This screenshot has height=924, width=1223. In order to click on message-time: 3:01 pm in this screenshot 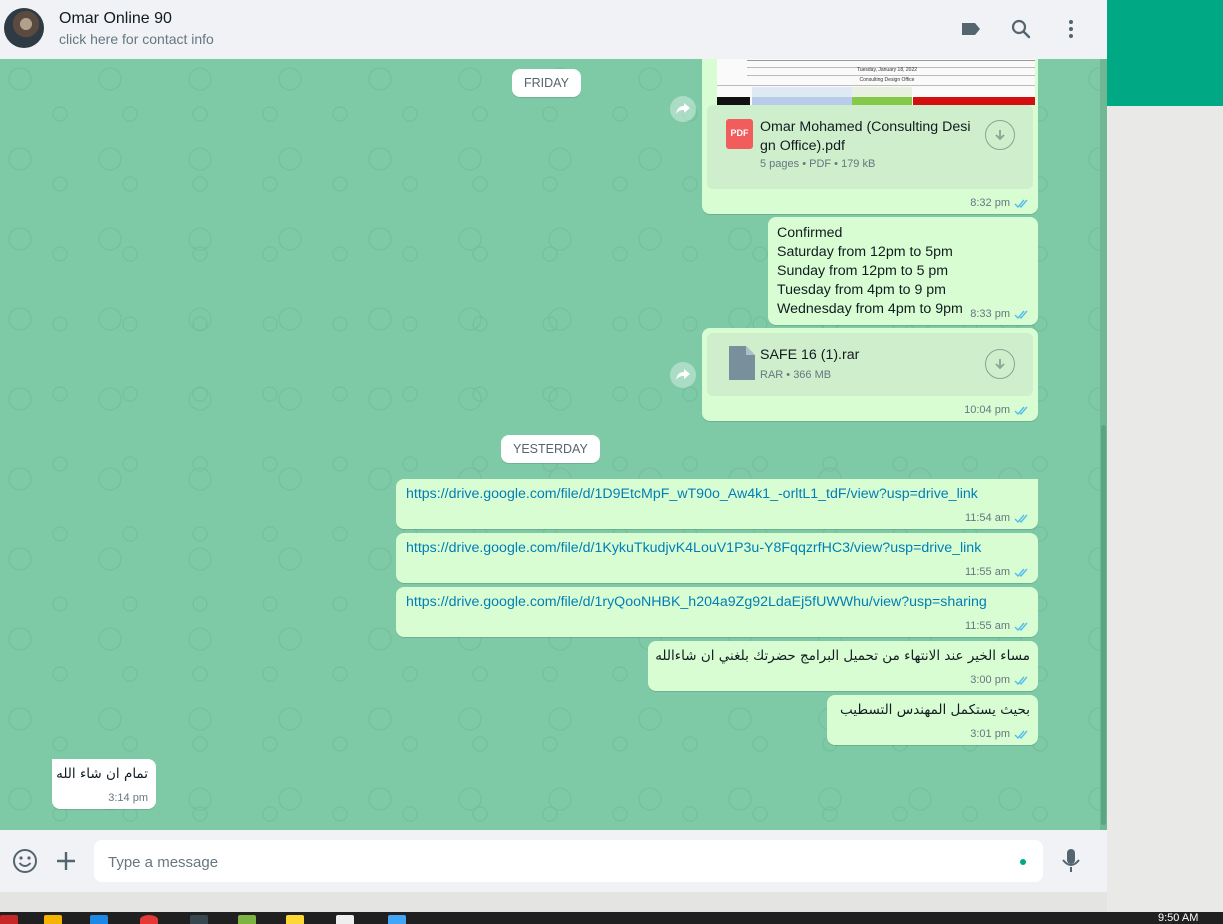, I will do `click(990, 734)`.